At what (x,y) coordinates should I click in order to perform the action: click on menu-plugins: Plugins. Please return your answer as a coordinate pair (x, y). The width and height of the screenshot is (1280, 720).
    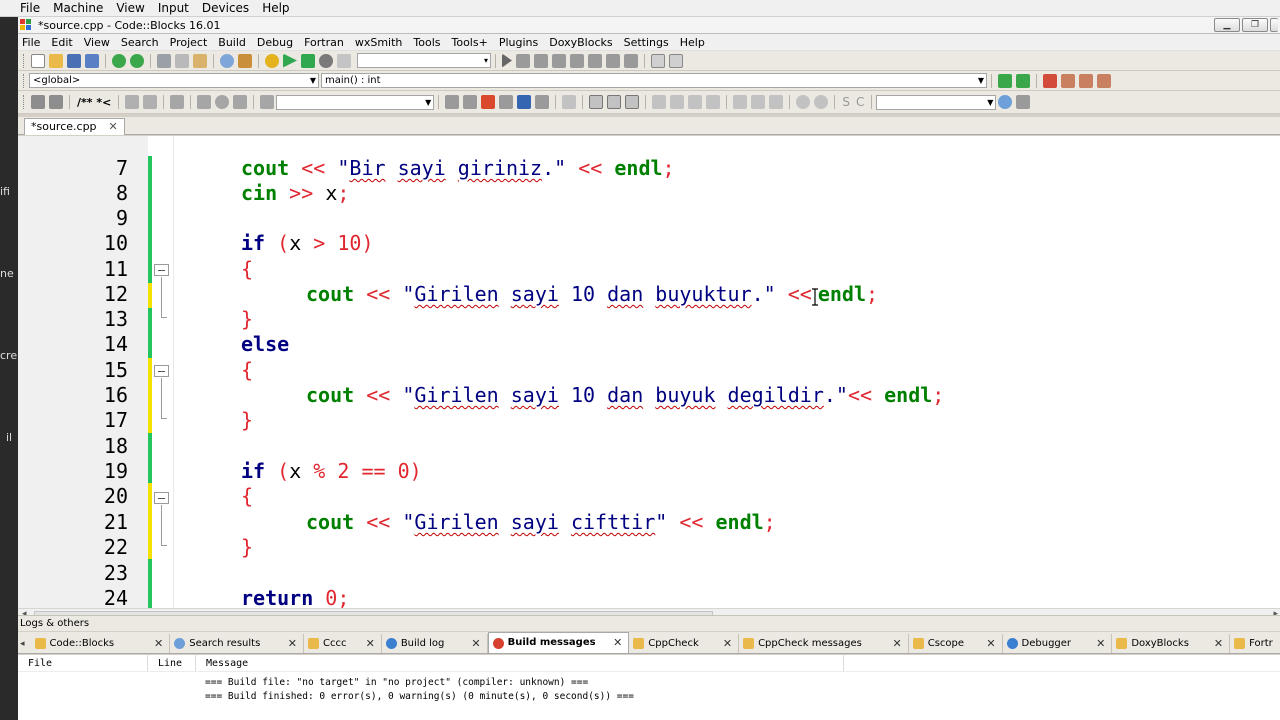
    Looking at the image, I should click on (518, 42).